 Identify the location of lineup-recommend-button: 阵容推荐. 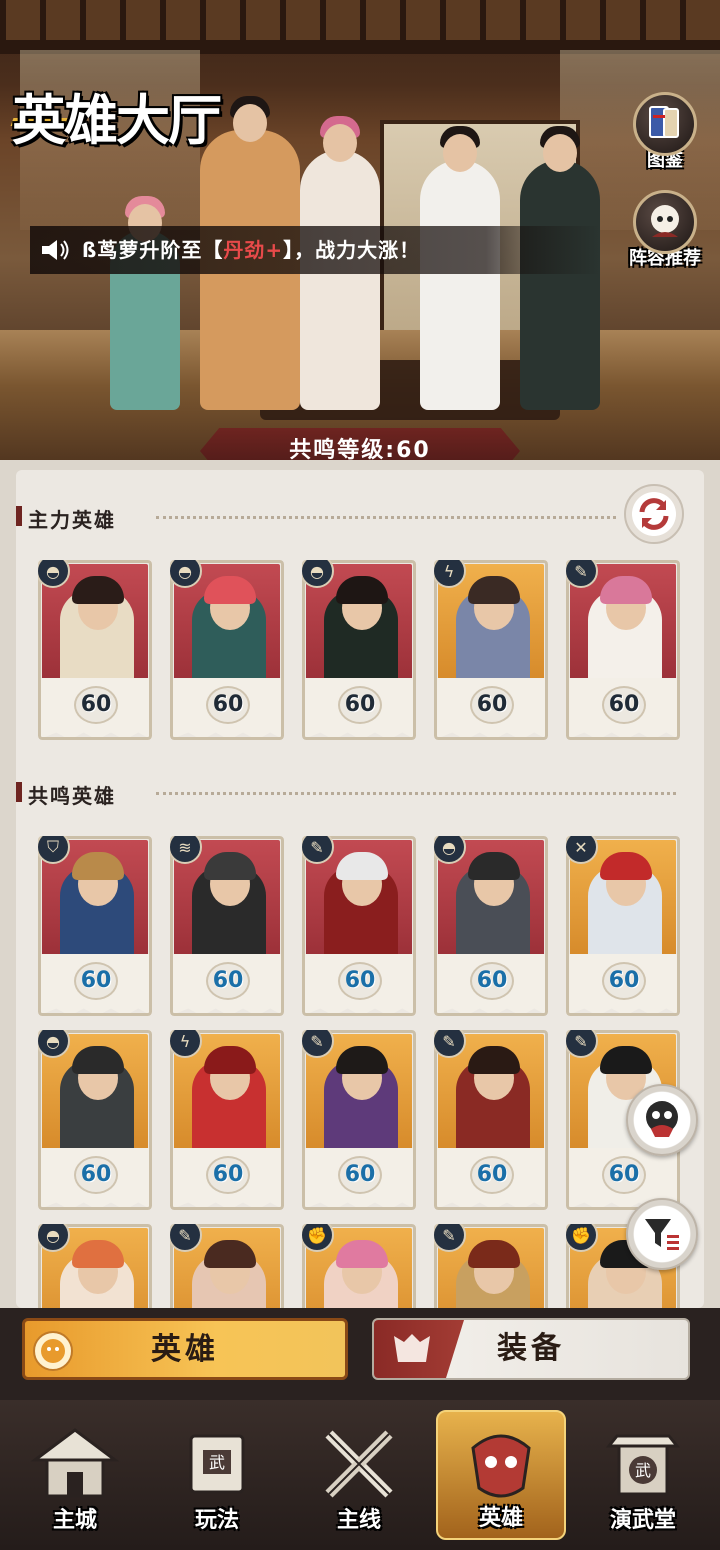
(665, 231).